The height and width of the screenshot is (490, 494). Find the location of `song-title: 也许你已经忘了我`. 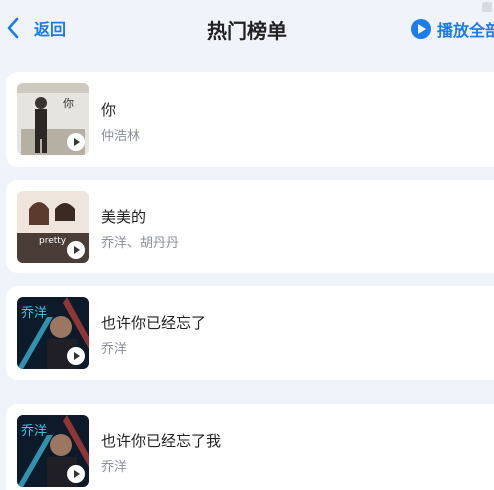

song-title: 也许你已经忘了我 is located at coordinates (161, 441).